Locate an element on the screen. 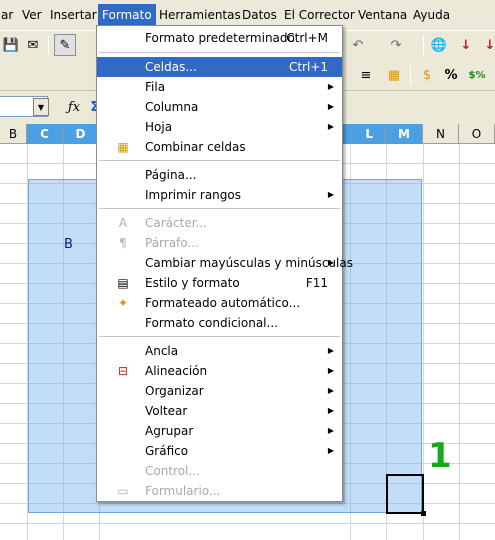  menu-item-grafico: Gráfico ▶ is located at coordinates (219, 451).